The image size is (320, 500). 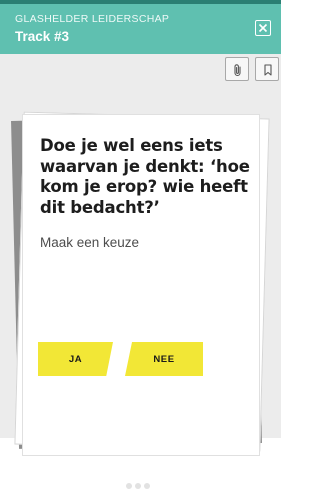 What do you see at coordinates (92, 19) in the screenshot?
I see `header-subtitle: GLASHELDER LEIDERSCHAP` at bounding box center [92, 19].